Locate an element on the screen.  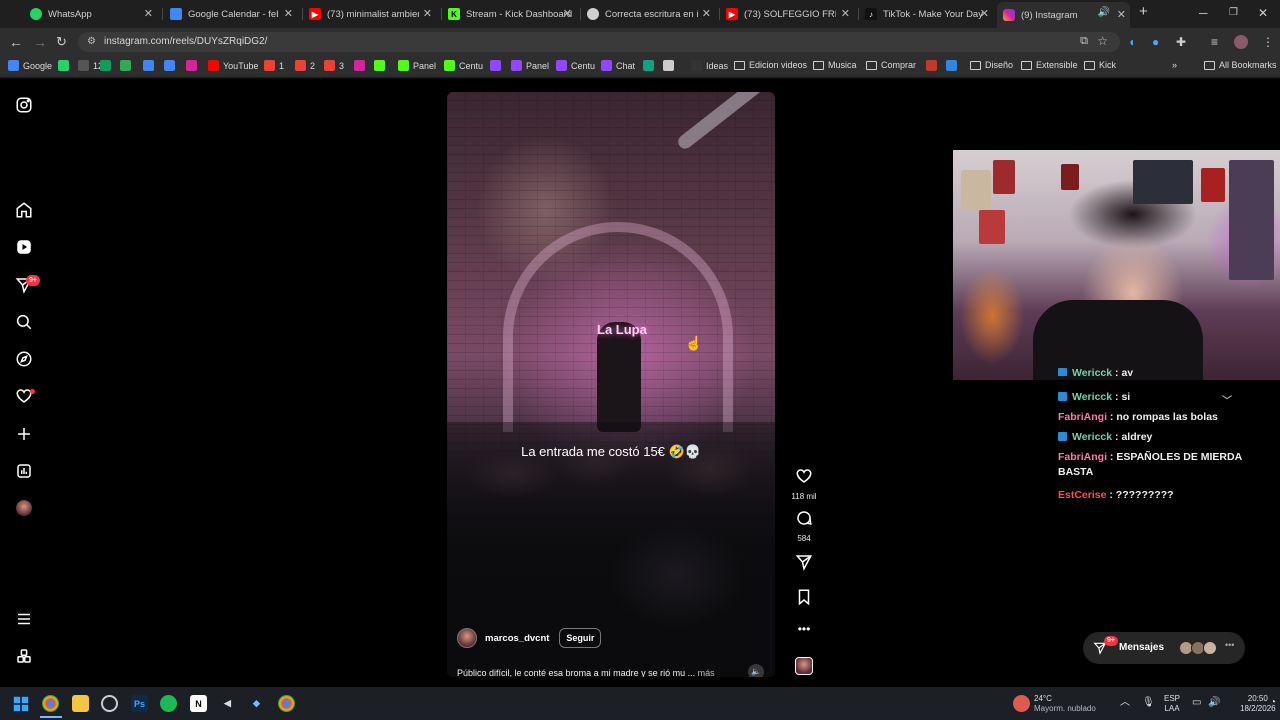
follow-button: Seguir is located at coordinates (580, 638).